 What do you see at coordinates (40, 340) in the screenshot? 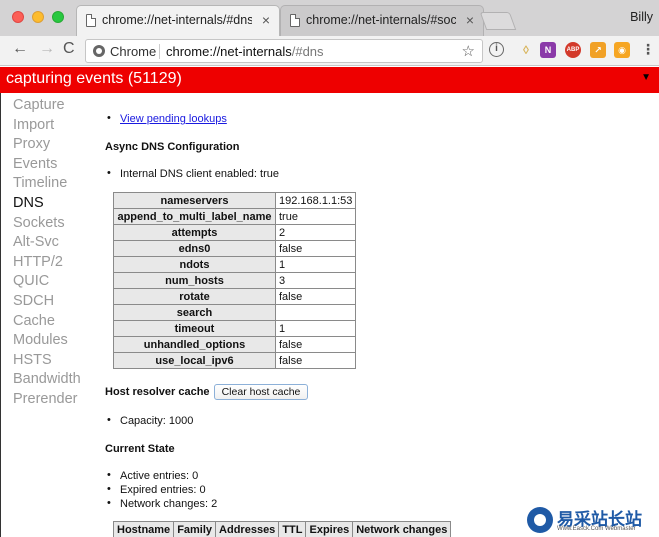
I see `sidebar-item-modules: Modules` at bounding box center [40, 340].